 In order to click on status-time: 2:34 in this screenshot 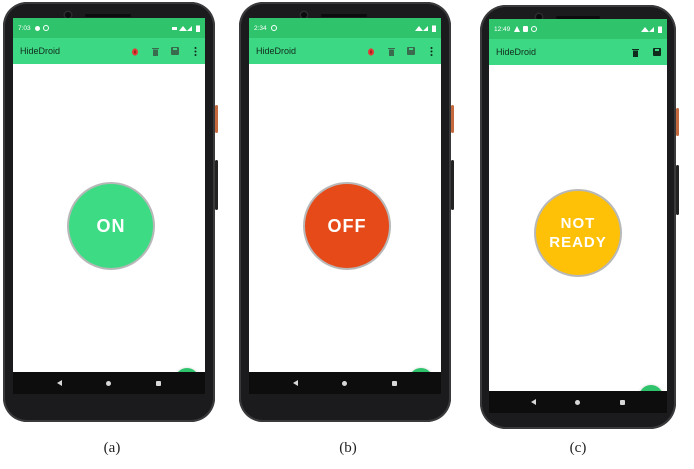, I will do `click(260, 28)`.